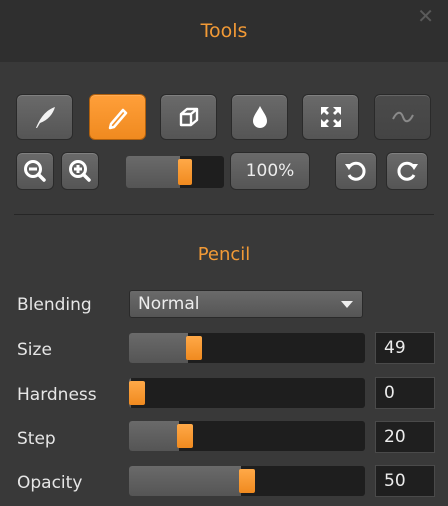 The height and width of the screenshot is (506, 448). I want to click on zoom-in-button, so click(80, 171).